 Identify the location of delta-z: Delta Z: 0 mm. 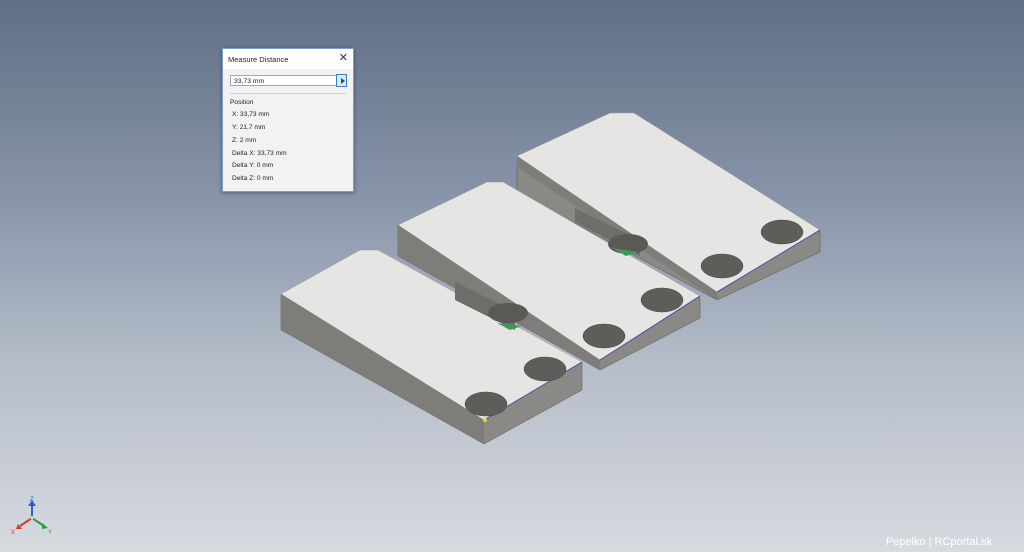
(253, 178).